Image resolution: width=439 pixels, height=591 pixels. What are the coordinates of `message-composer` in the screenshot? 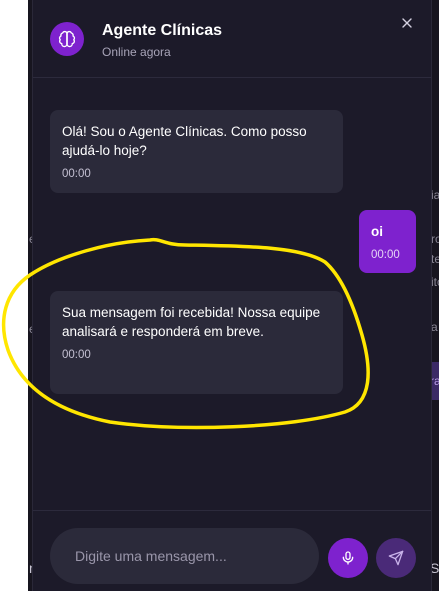 It's located at (232, 550).